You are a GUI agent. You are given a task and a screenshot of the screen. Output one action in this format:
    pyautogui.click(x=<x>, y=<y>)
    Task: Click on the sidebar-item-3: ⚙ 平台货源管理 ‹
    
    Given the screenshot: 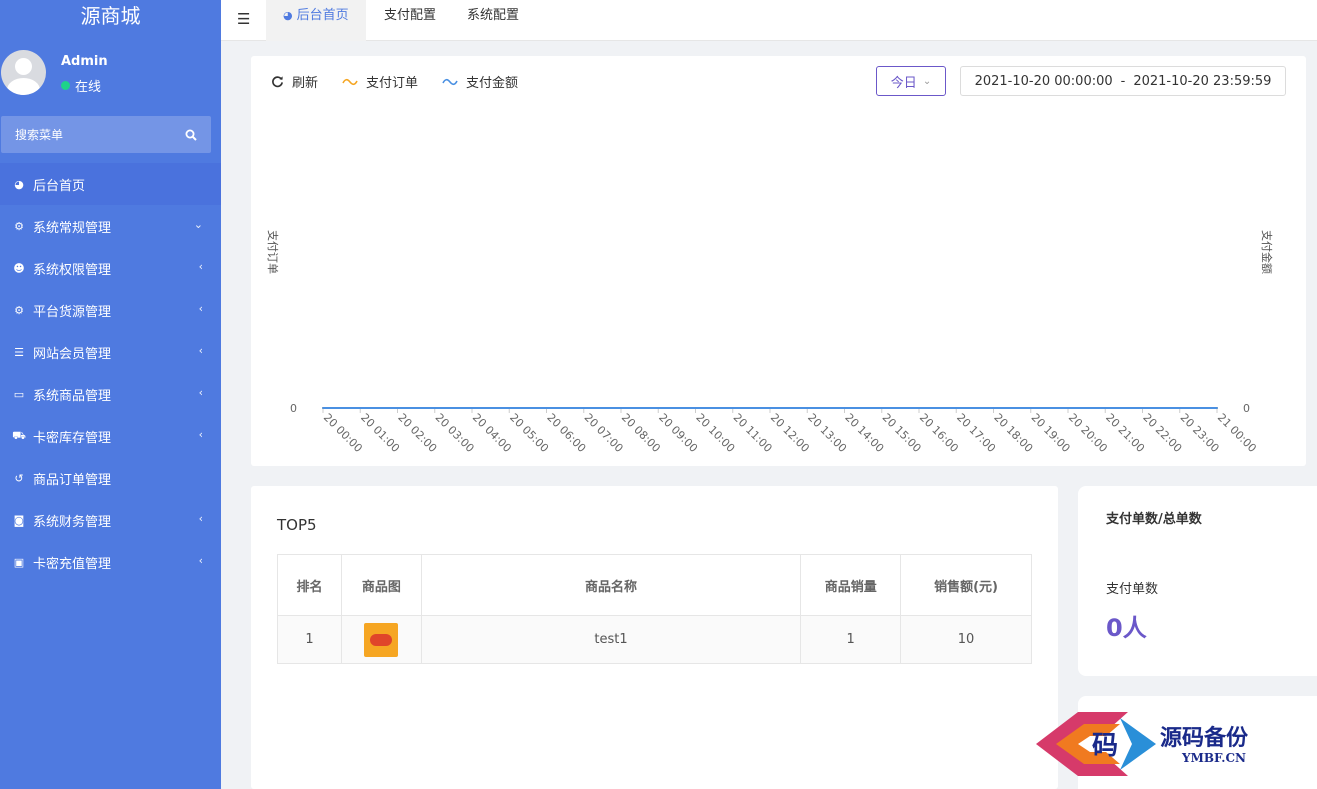 What is the action you would take?
    pyautogui.click(x=110, y=310)
    